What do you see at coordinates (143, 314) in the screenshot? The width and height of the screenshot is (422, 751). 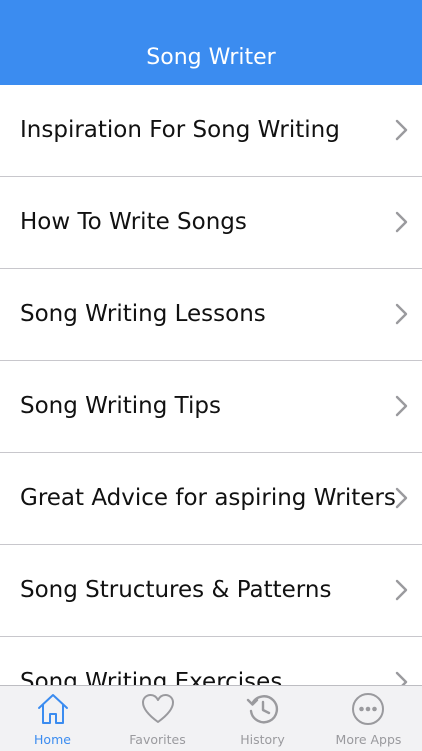 I see `list-item-label: Song Writing Lessons` at bounding box center [143, 314].